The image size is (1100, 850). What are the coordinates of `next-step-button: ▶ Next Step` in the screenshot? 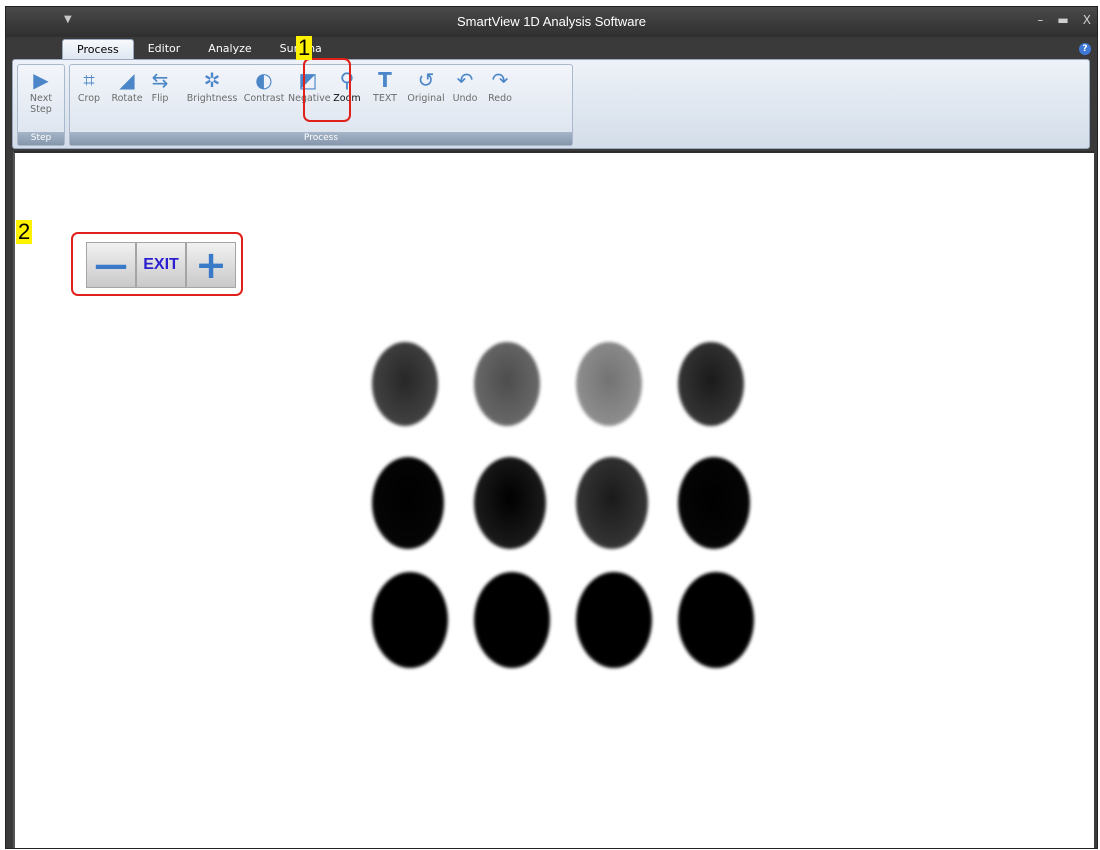 It's located at (41, 91).